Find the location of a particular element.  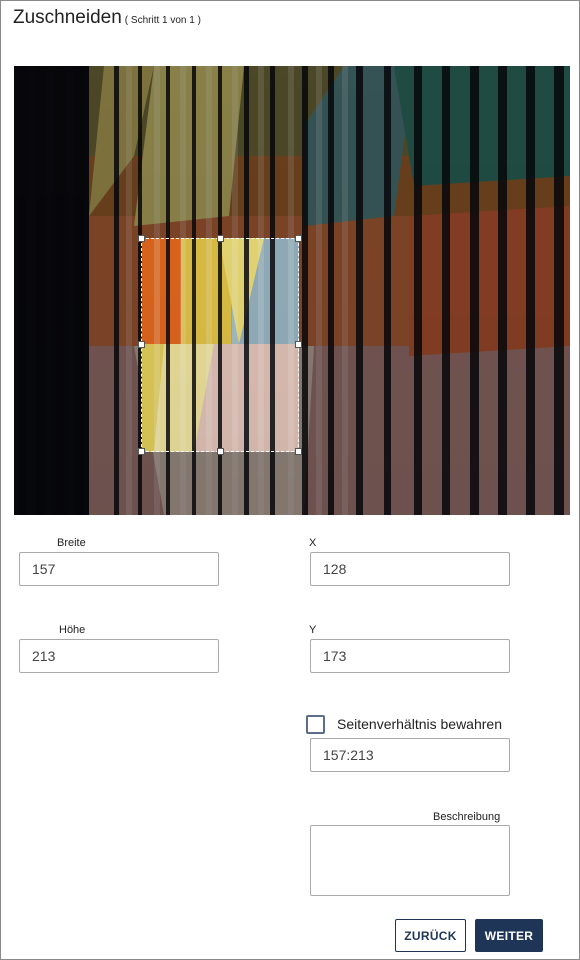

height-label: Höhe is located at coordinates (72, 630).